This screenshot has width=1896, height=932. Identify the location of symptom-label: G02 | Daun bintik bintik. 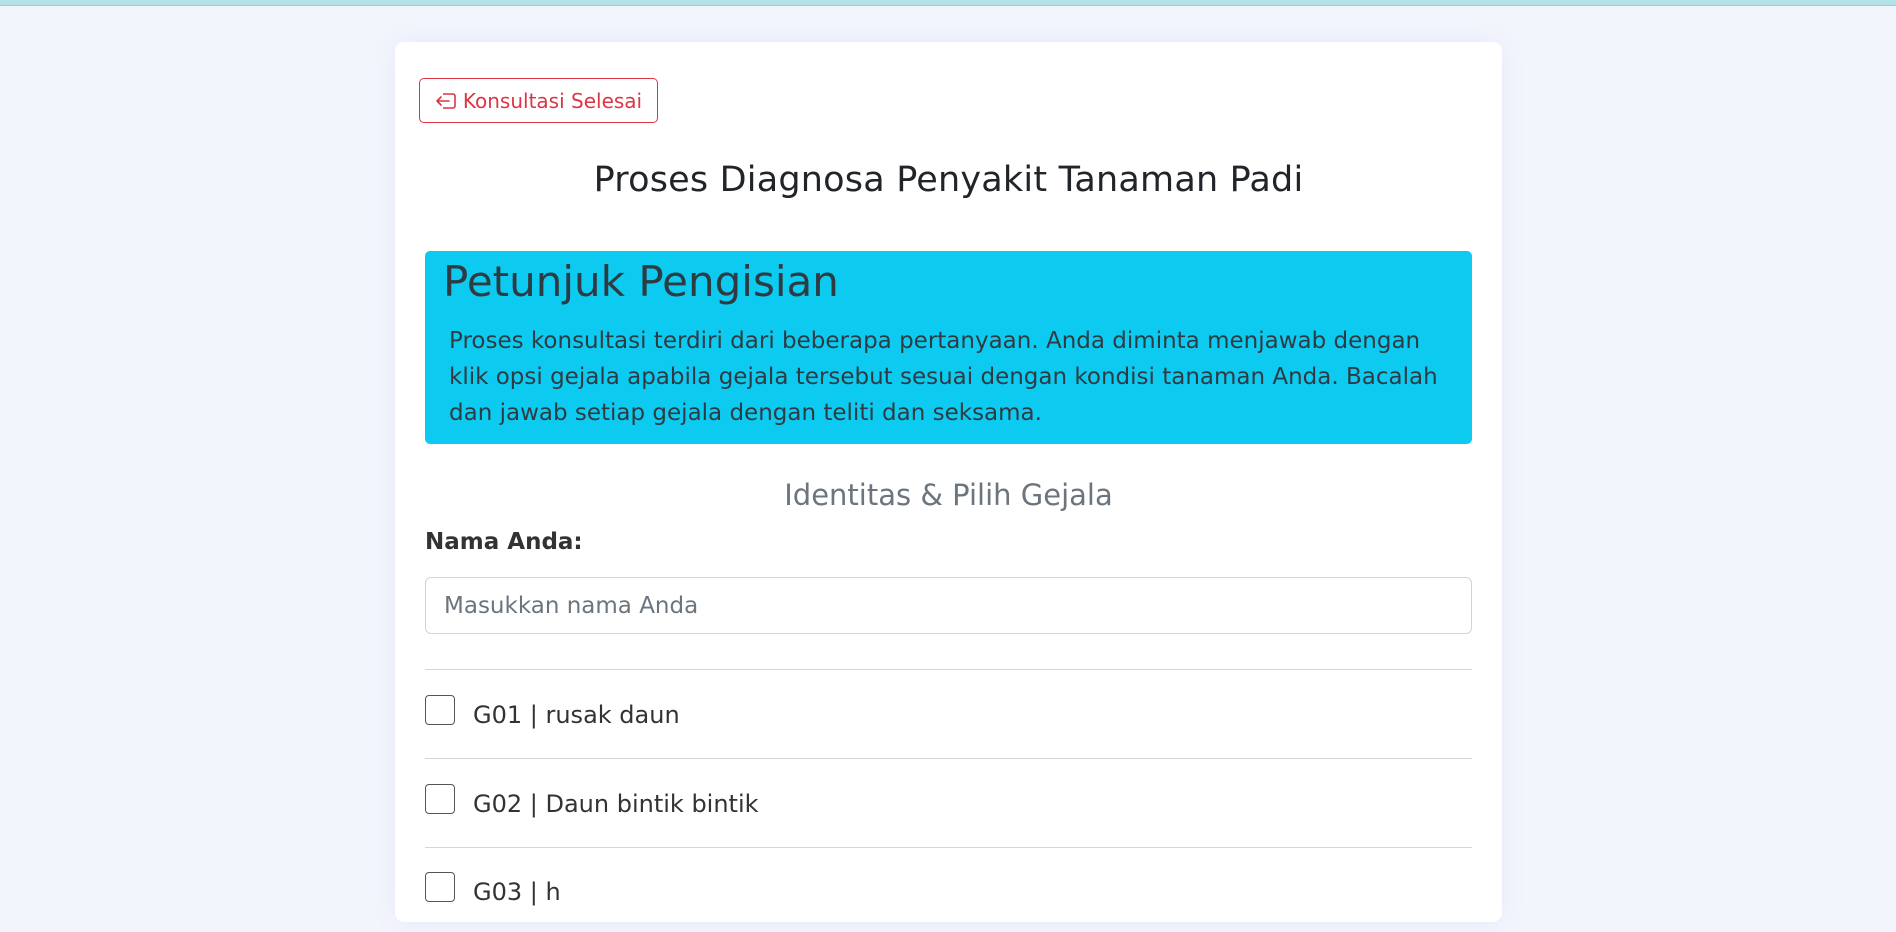
(616, 804).